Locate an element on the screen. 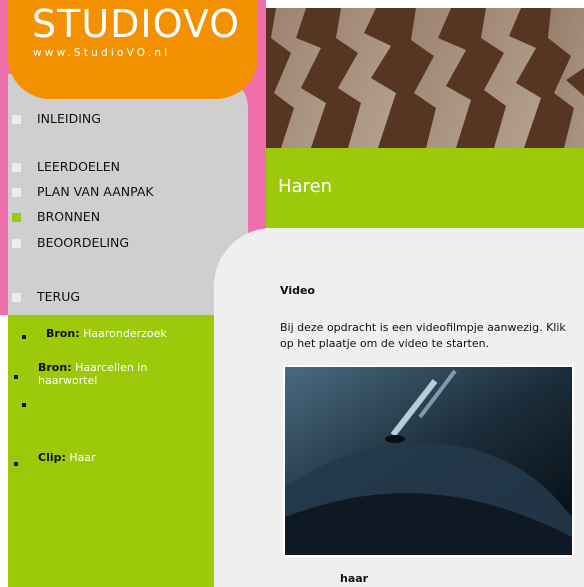 This screenshot has width=584, height=587. source-title: Haar is located at coordinates (82, 457).